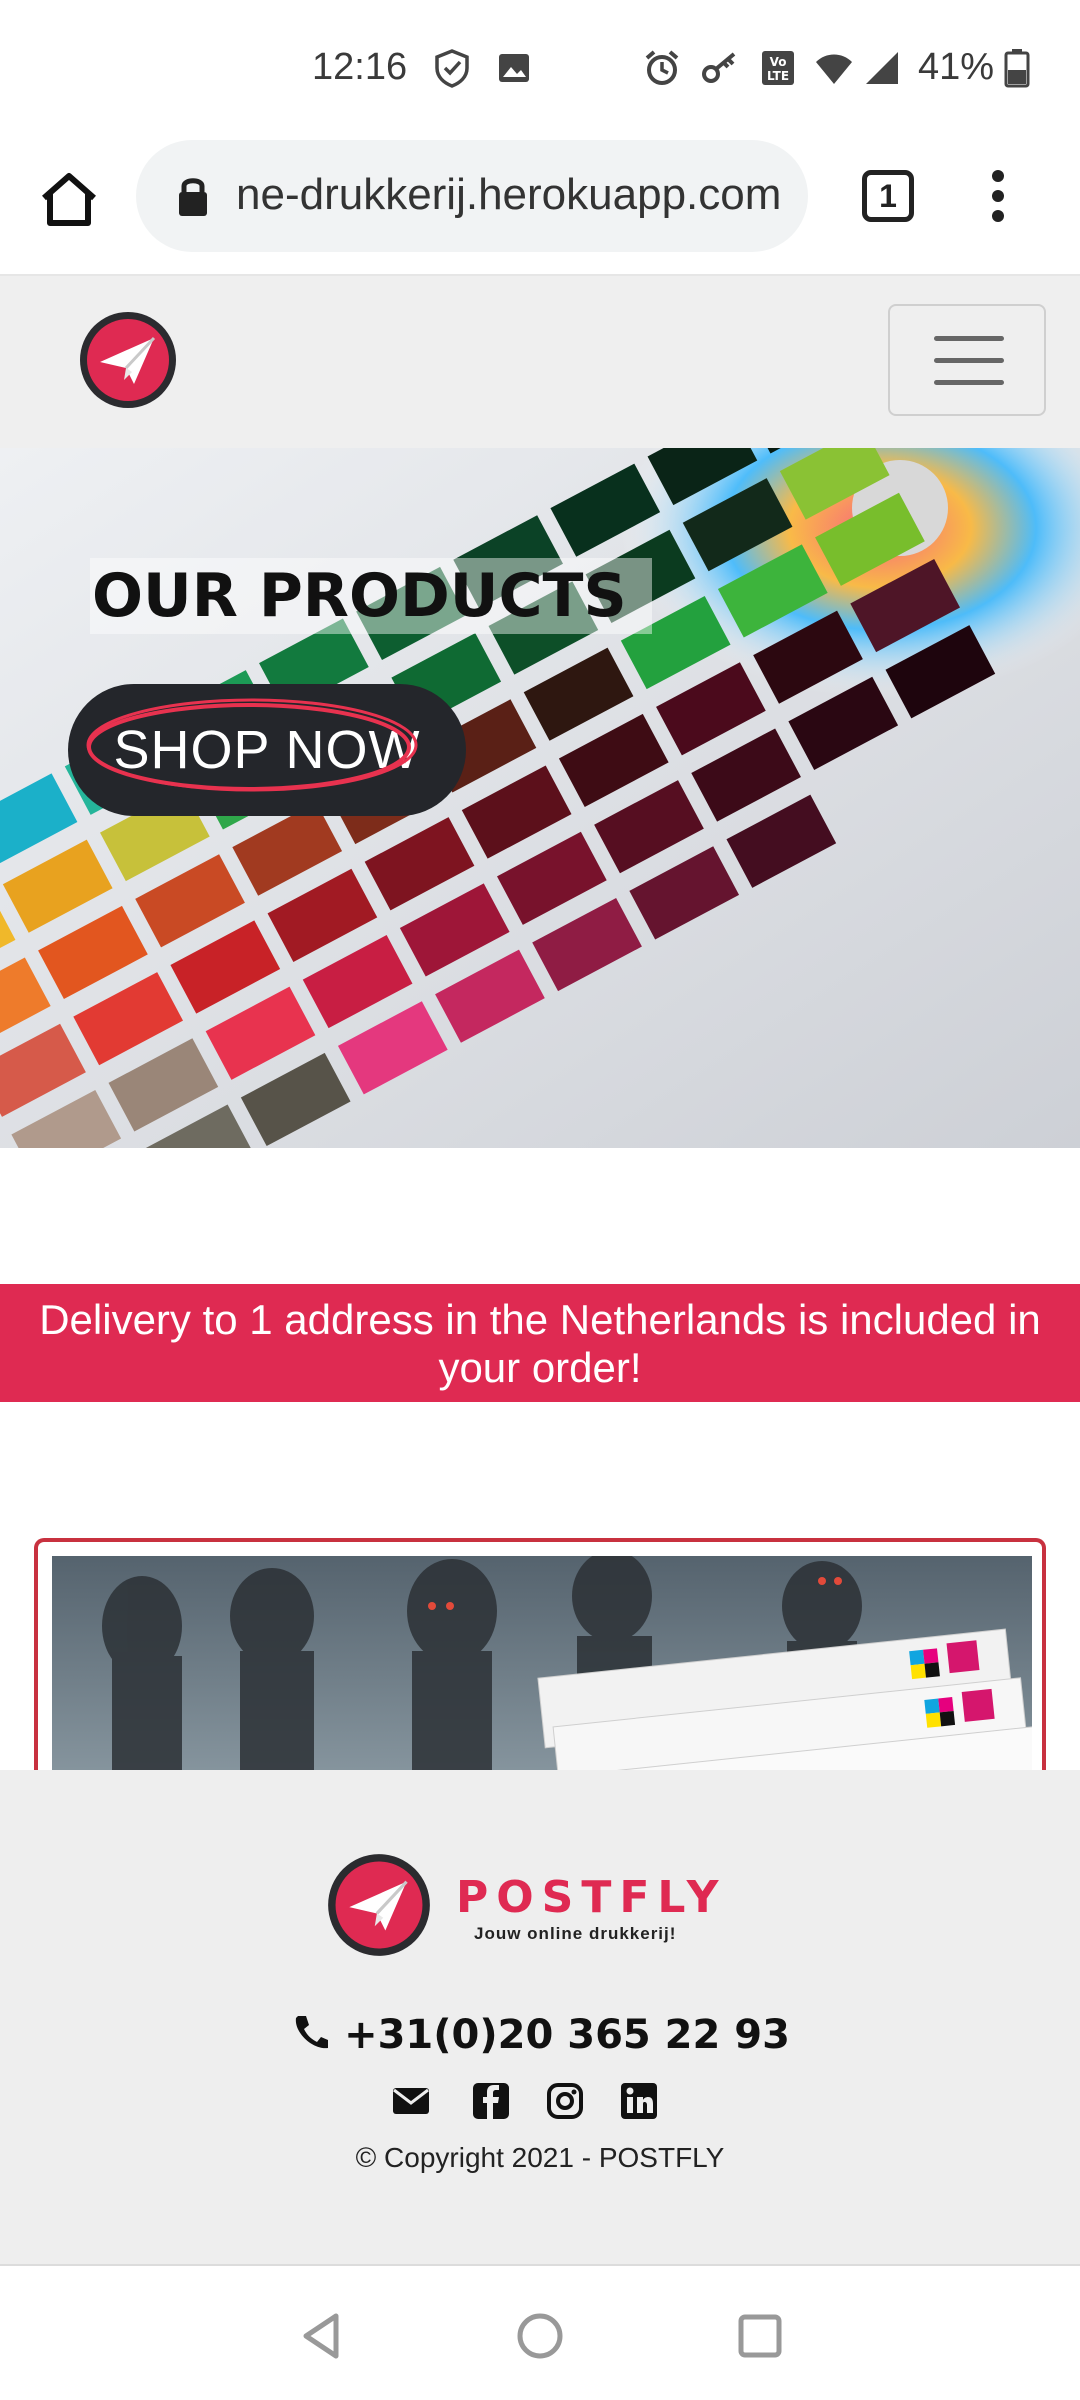 This screenshot has width=1080, height=2400. Describe the element at coordinates (834, 69) in the screenshot. I see `wifi-icon` at that location.